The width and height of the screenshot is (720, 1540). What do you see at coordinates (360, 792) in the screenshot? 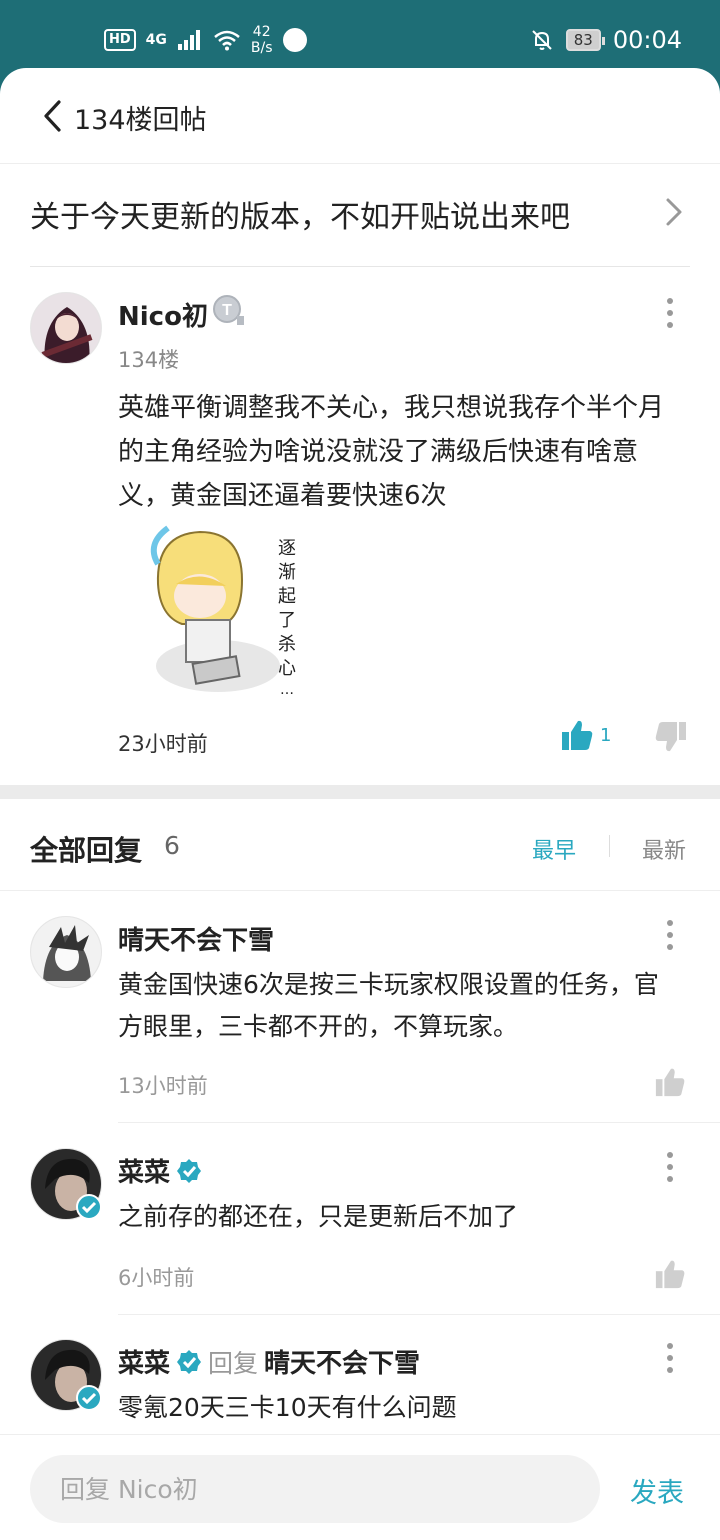
I see `section-divider` at bounding box center [360, 792].